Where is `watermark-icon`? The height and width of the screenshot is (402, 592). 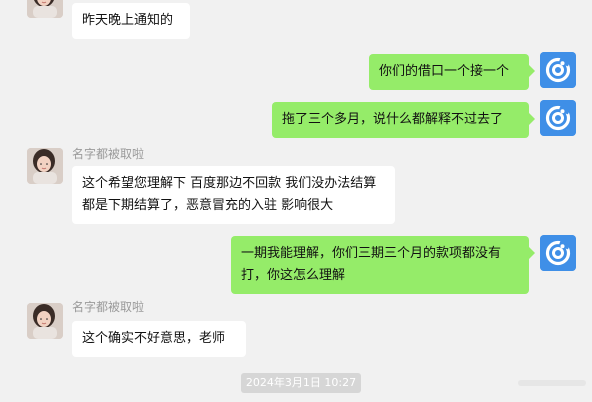
watermark-icon is located at coordinates (552, 383).